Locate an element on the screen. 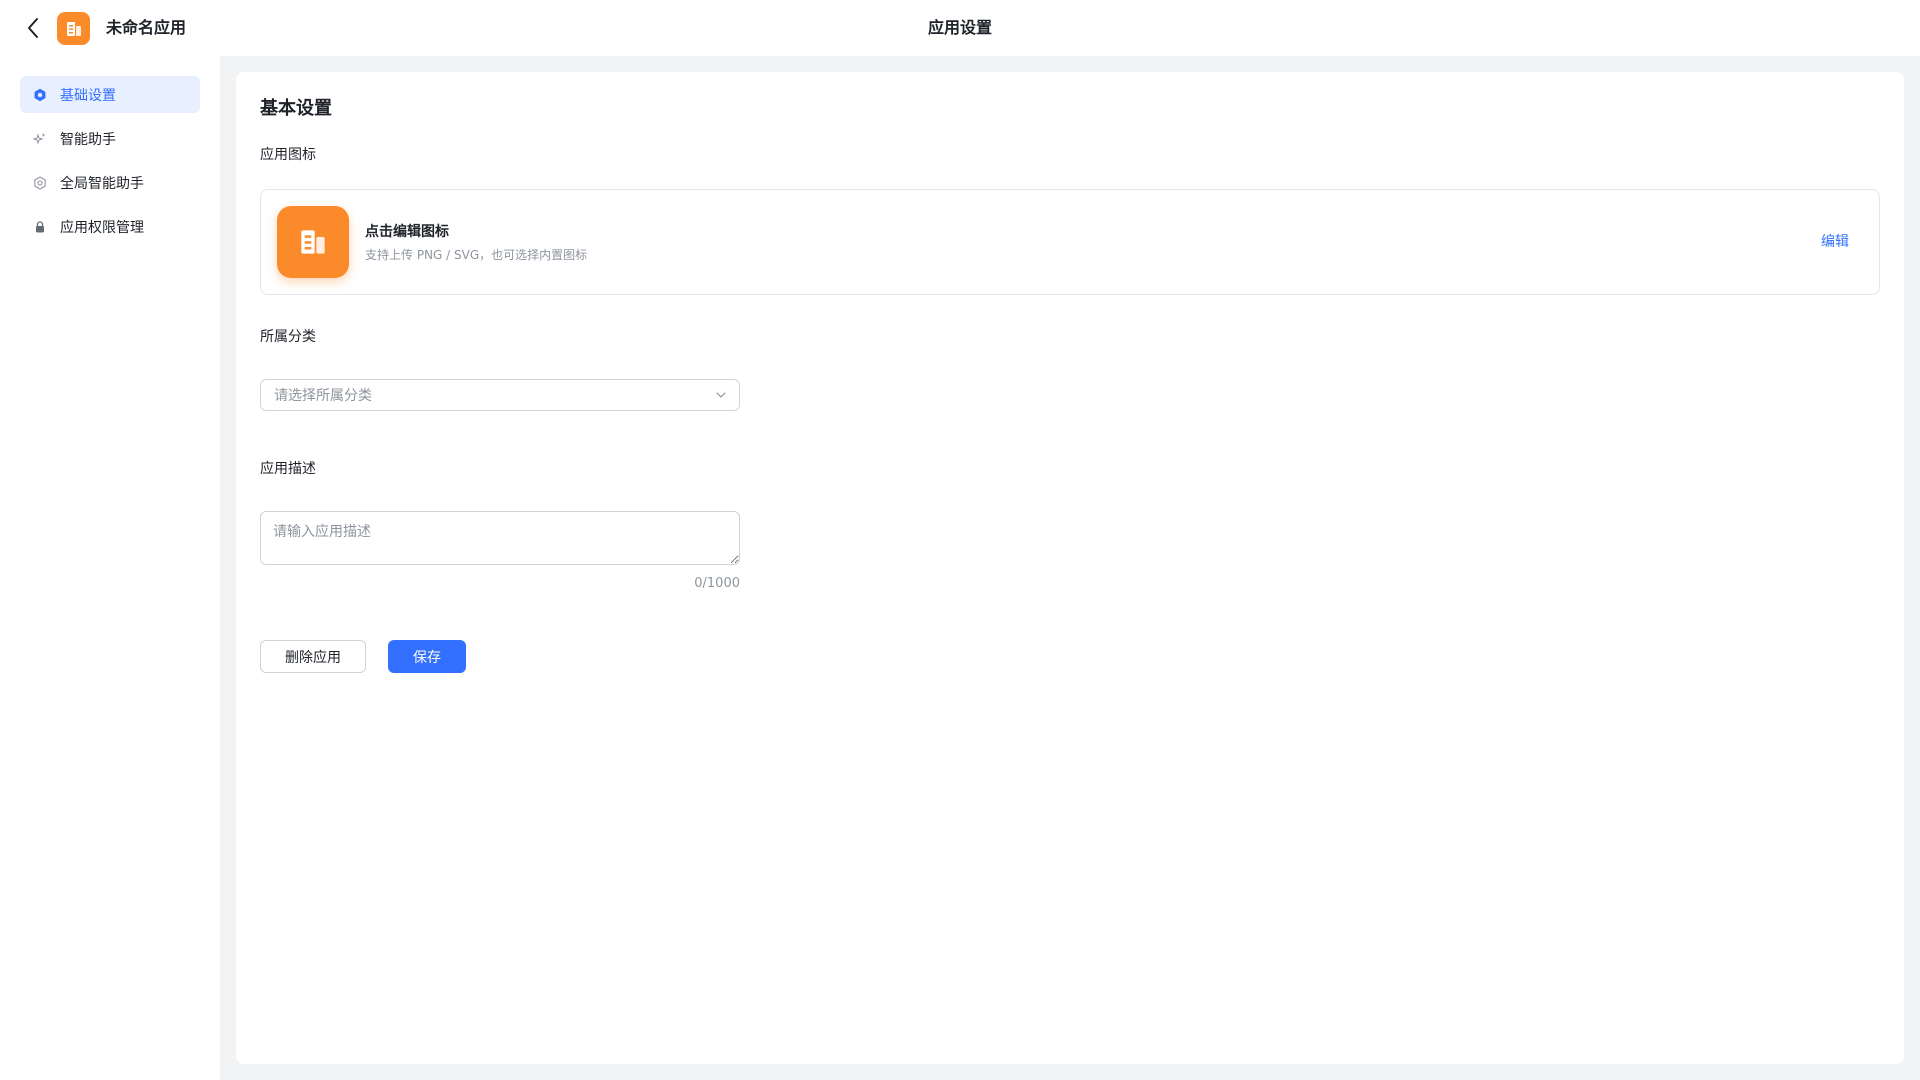 The image size is (1920, 1080). sidebar-item-basic-settings: 基础设置 is located at coordinates (110, 94).